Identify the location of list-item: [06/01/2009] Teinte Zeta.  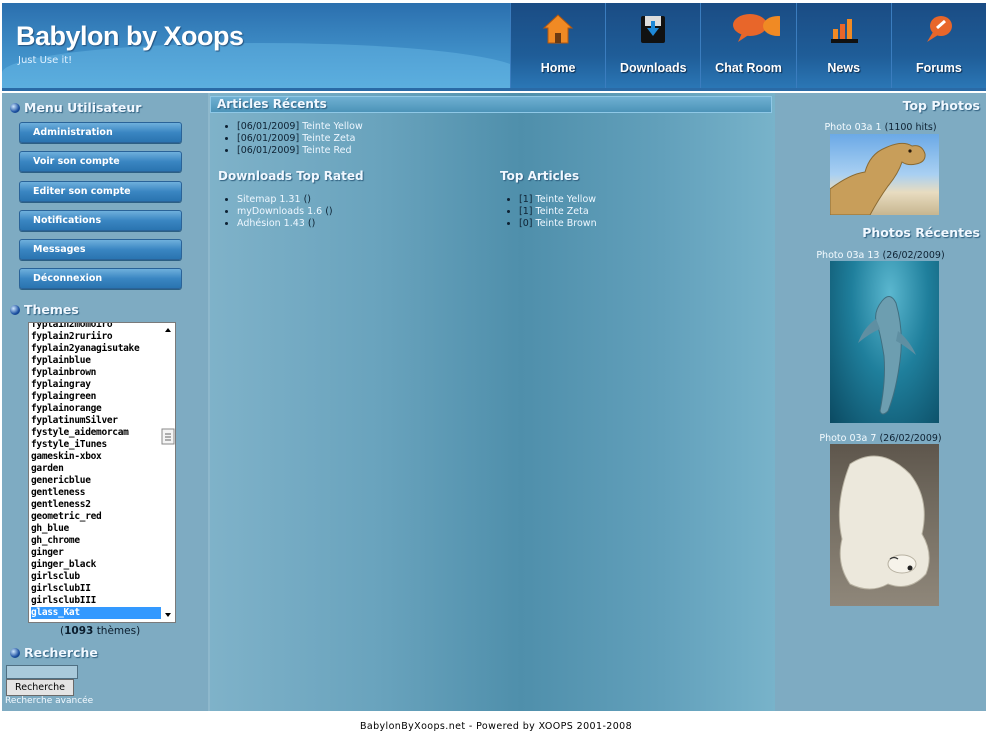
(300, 139).